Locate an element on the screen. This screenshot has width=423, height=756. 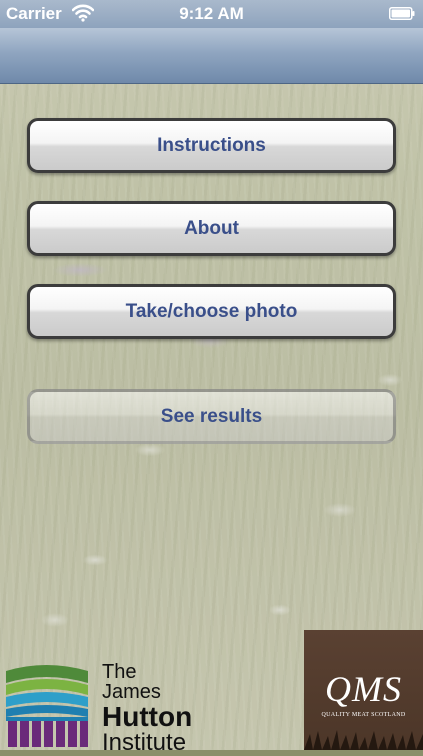
see-results-button: See results is located at coordinates (211, 416).